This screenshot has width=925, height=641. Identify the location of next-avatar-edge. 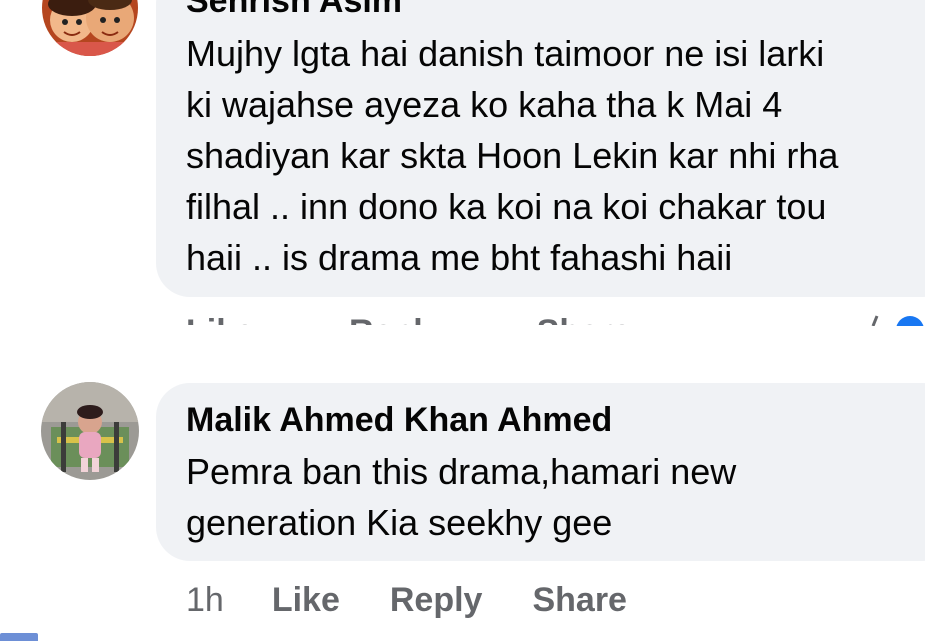
(19, 637).